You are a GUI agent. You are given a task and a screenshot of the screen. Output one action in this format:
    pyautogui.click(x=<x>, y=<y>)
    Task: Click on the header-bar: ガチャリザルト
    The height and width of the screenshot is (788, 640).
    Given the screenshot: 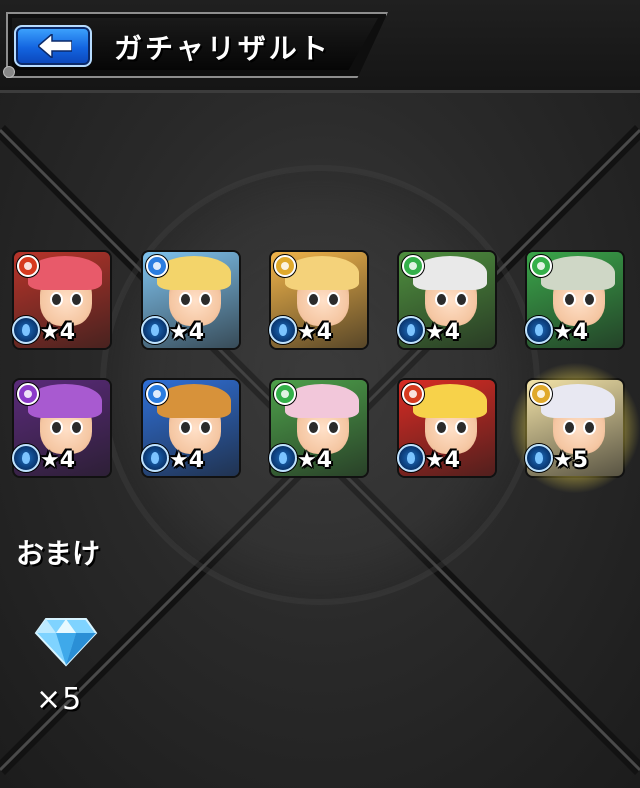 What is the action you would take?
    pyautogui.click(x=320, y=46)
    